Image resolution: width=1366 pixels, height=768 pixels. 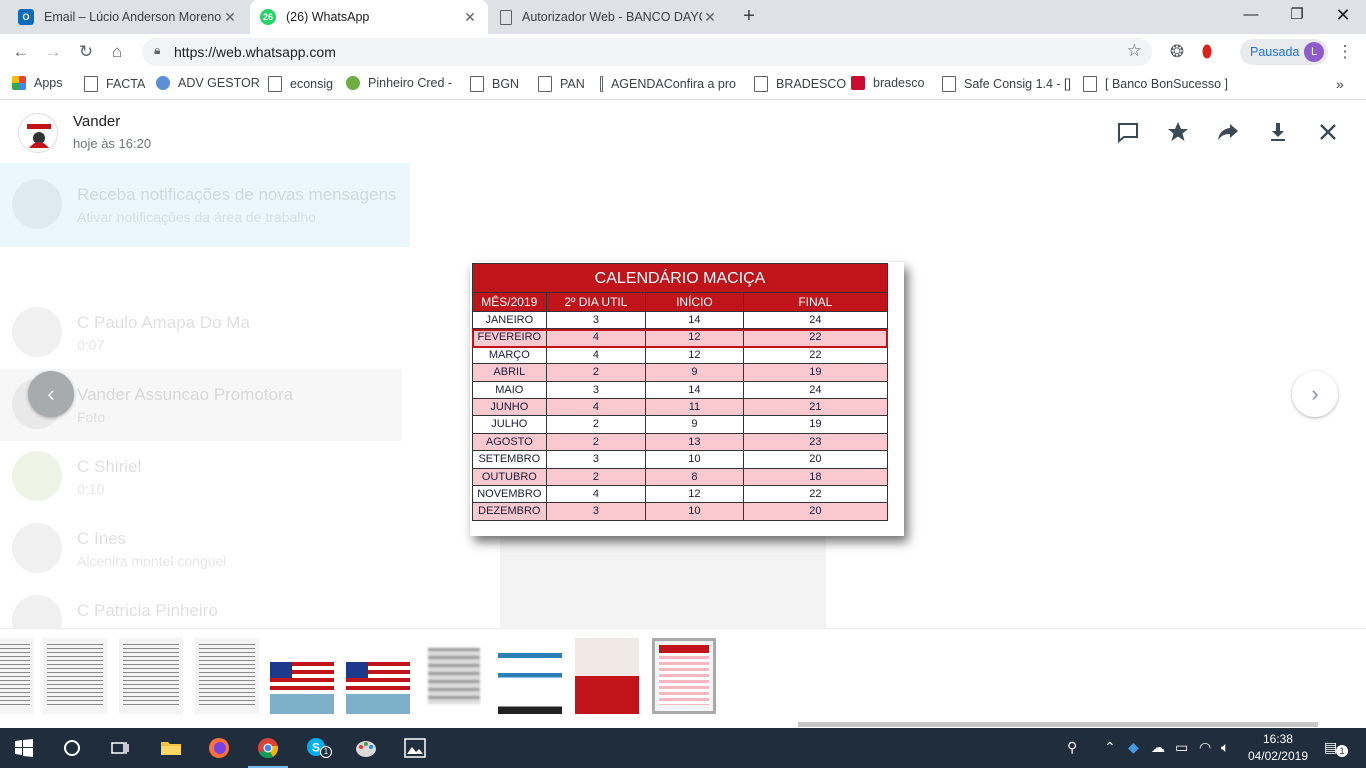 What do you see at coordinates (208, 83) in the screenshot?
I see `bookmark-adv-gestor: ADV GESTOR` at bounding box center [208, 83].